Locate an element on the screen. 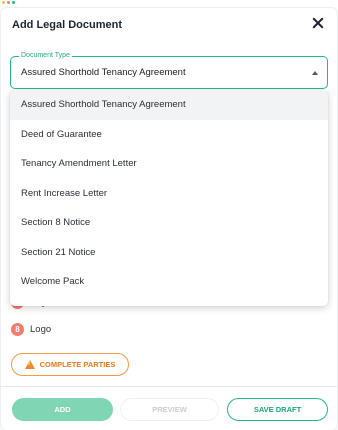  window-dots is located at coordinates (8, 2).